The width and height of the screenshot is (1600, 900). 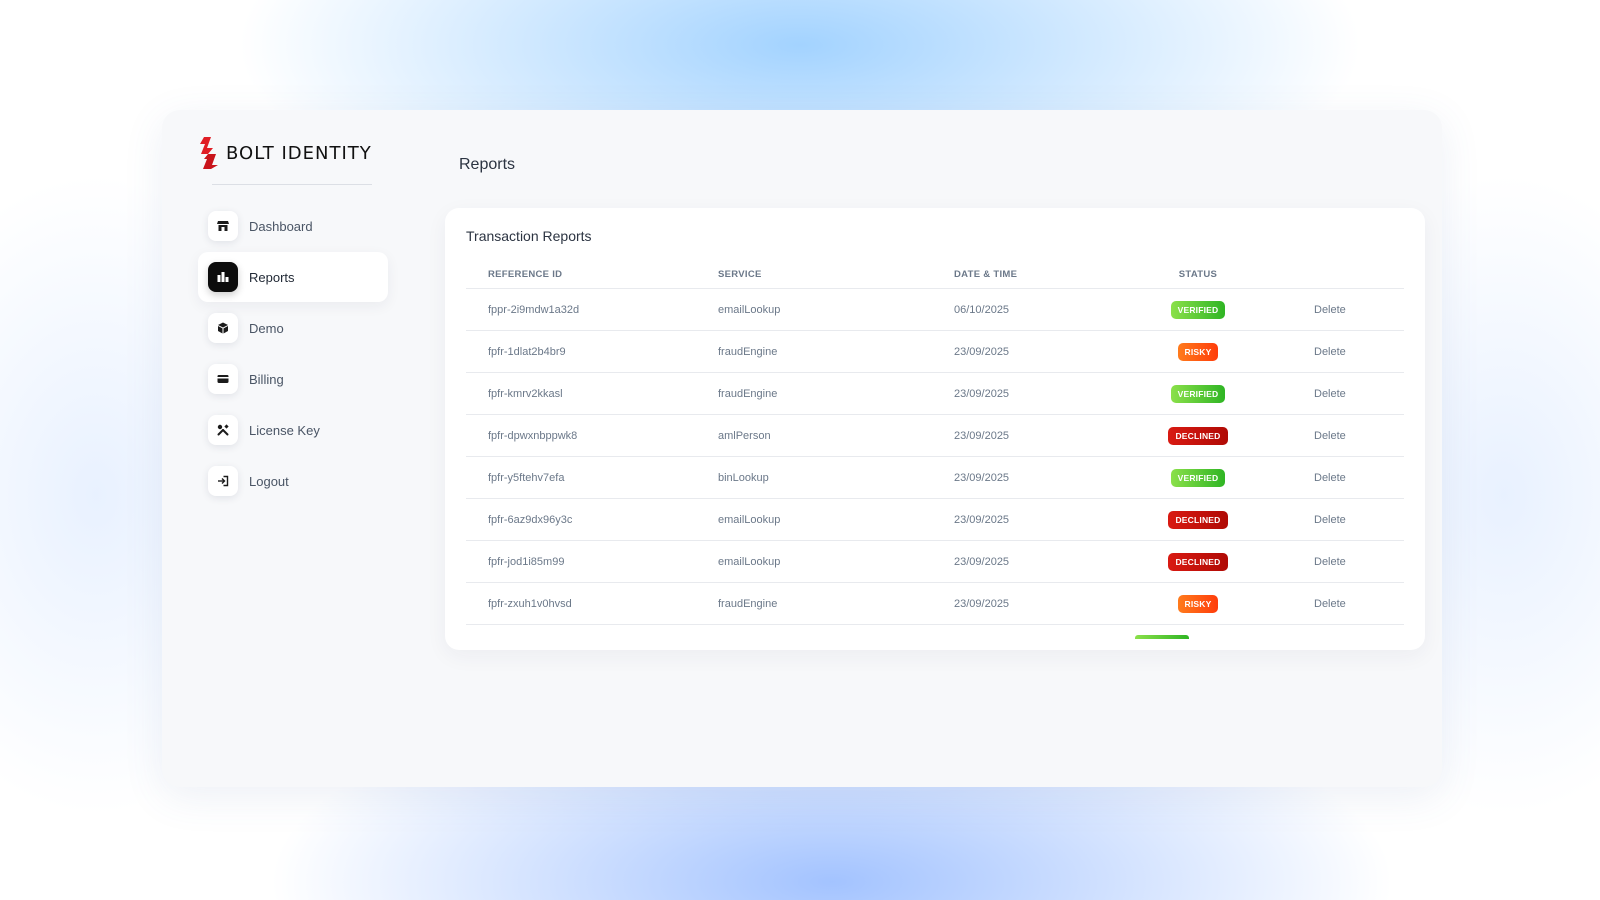 I want to click on sidebar-item-demo: Demo, so click(x=293, y=328).